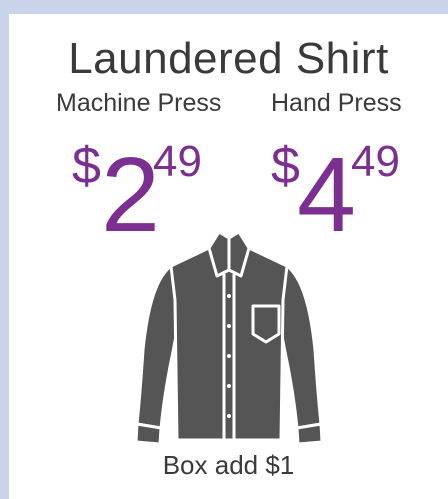 This screenshot has height=499, width=448. What do you see at coordinates (139, 103) in the screenshot?
I see `machine-press-label: Machine Press` at bounding box center [139, 103].